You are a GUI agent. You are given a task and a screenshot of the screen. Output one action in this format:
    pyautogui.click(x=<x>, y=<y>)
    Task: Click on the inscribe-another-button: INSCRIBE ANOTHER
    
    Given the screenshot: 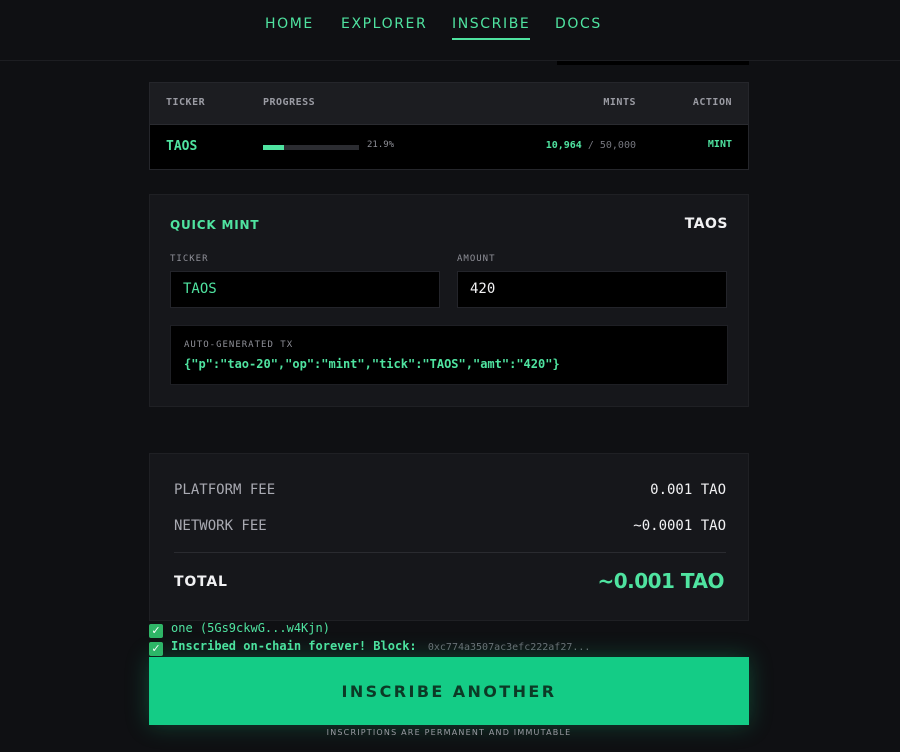 What is the action you would take?
    pyautogui.click(x=449, y=691)
    